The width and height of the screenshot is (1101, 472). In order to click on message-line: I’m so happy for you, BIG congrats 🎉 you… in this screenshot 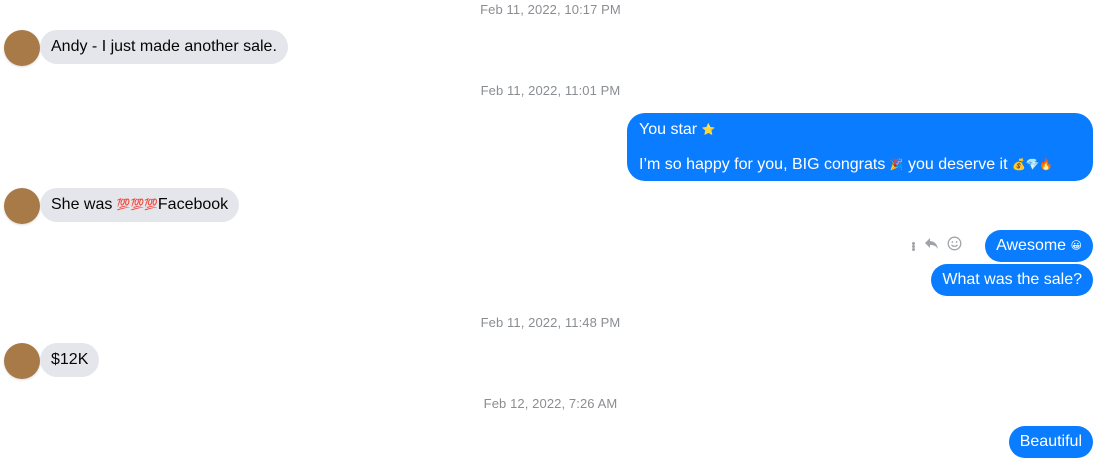, I will do `click(846, 165)`.